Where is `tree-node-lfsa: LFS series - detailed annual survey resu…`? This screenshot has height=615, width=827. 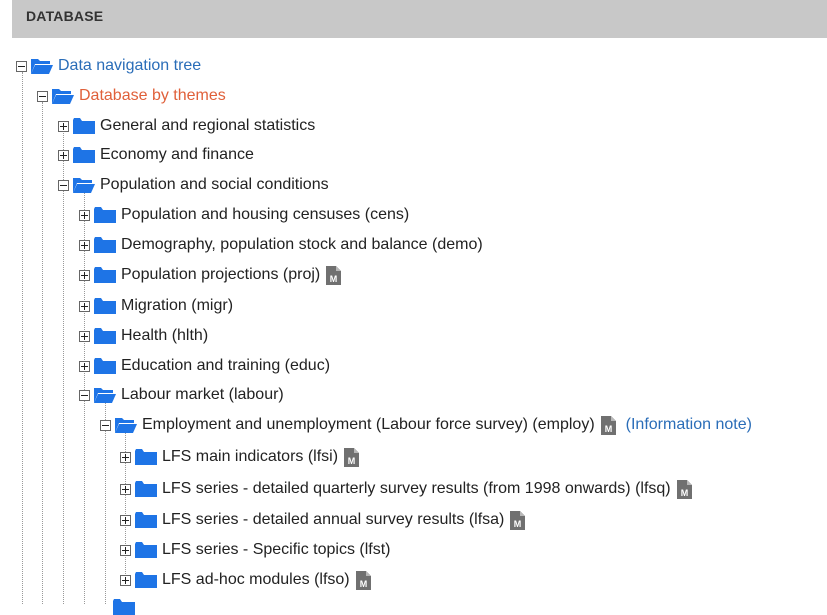
tree-node-lfsa: LFS series - detailed annual survey resu… is located at coordinates (322, 520).